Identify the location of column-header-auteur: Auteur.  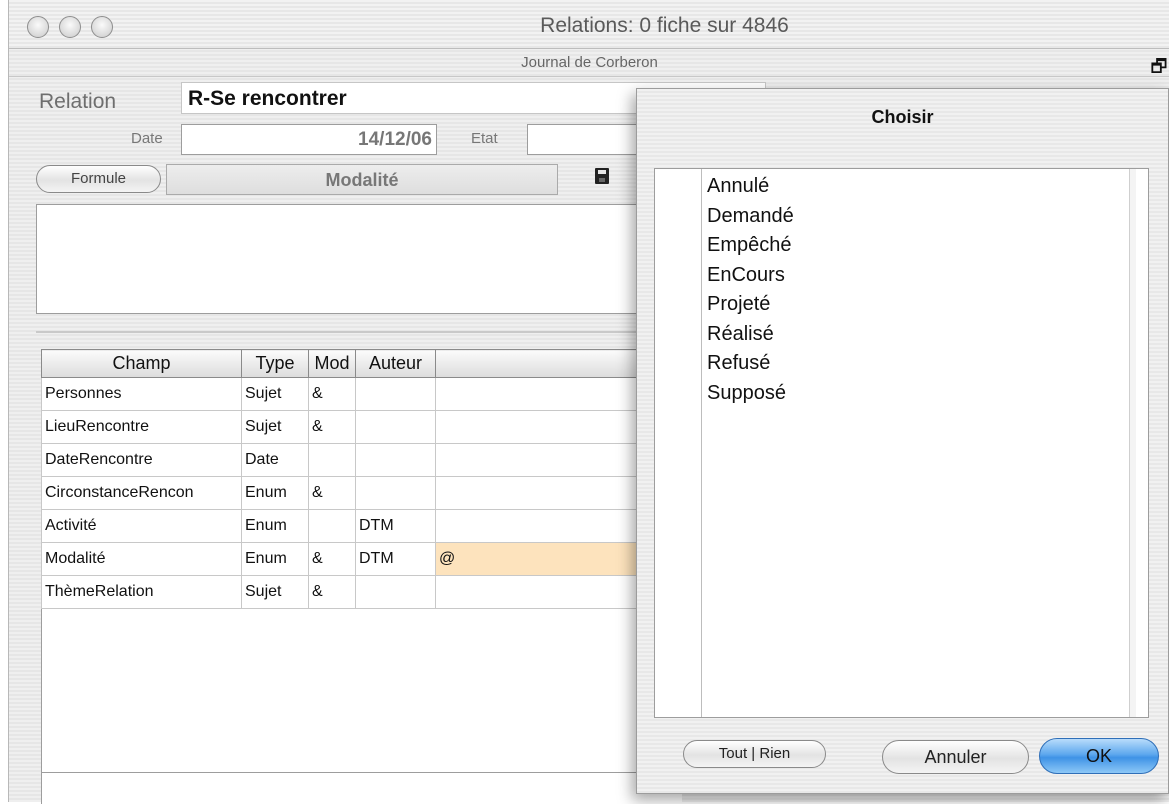
(395, 363).